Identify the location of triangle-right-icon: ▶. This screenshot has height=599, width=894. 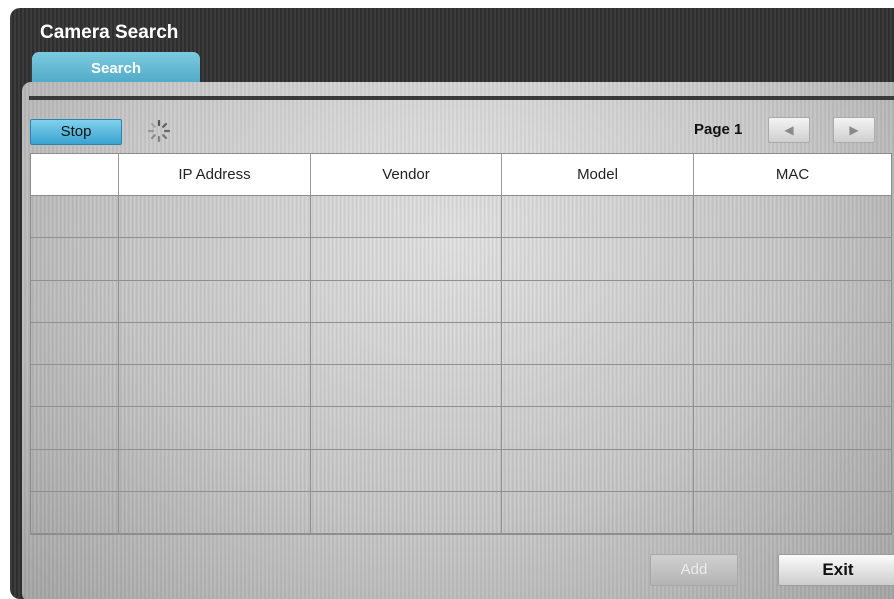
(854, 130).